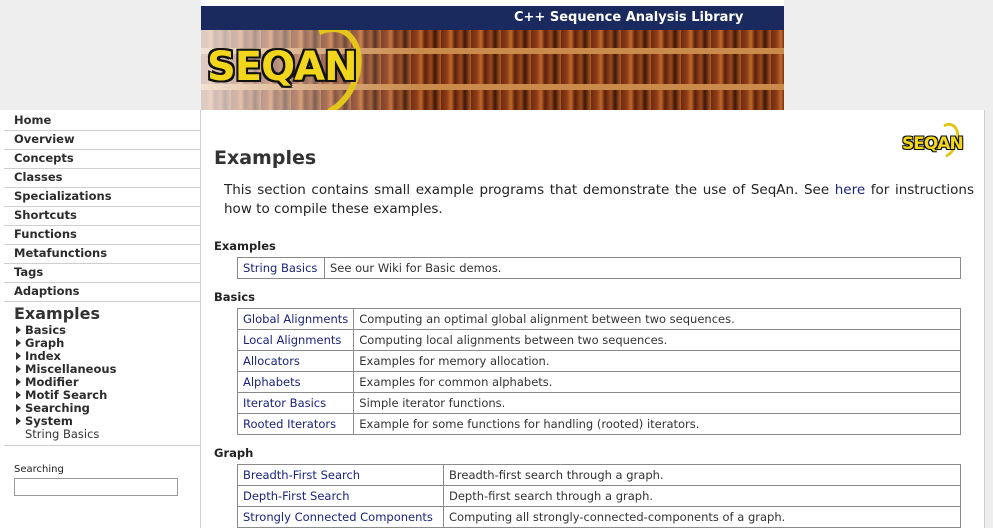 The image size is (993, 528). Describe the element at coordinates (102, 235) in the screenshot. I see `sidebar-item-functions: Functions` at that location.